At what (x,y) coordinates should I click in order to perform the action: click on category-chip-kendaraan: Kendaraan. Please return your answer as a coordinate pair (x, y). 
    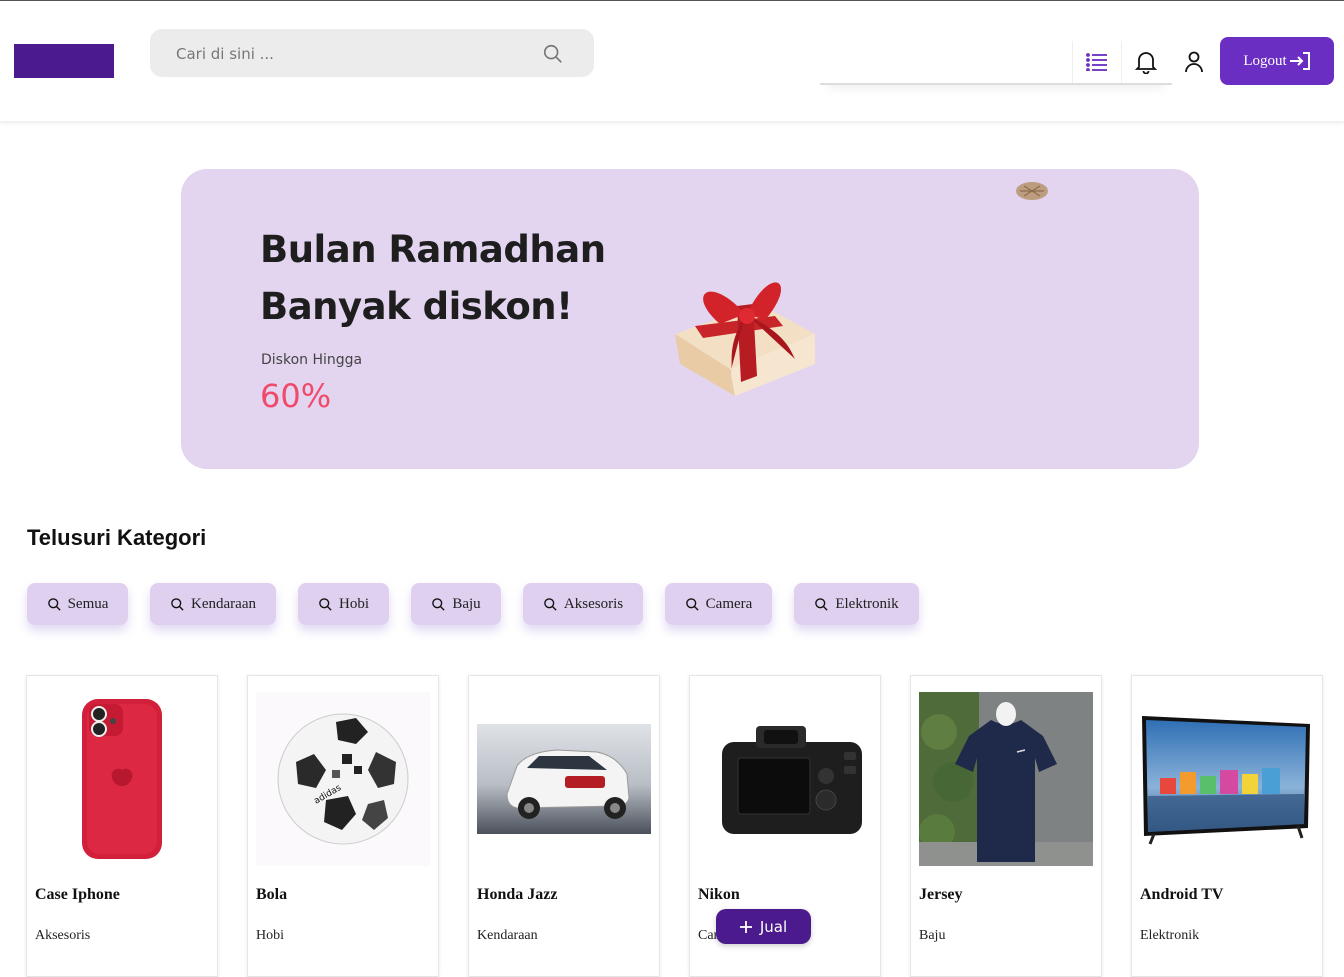
    Looking at the image, I should click on (213, 604).